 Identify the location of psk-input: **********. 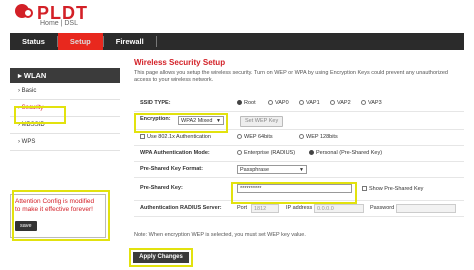
(294, 188).